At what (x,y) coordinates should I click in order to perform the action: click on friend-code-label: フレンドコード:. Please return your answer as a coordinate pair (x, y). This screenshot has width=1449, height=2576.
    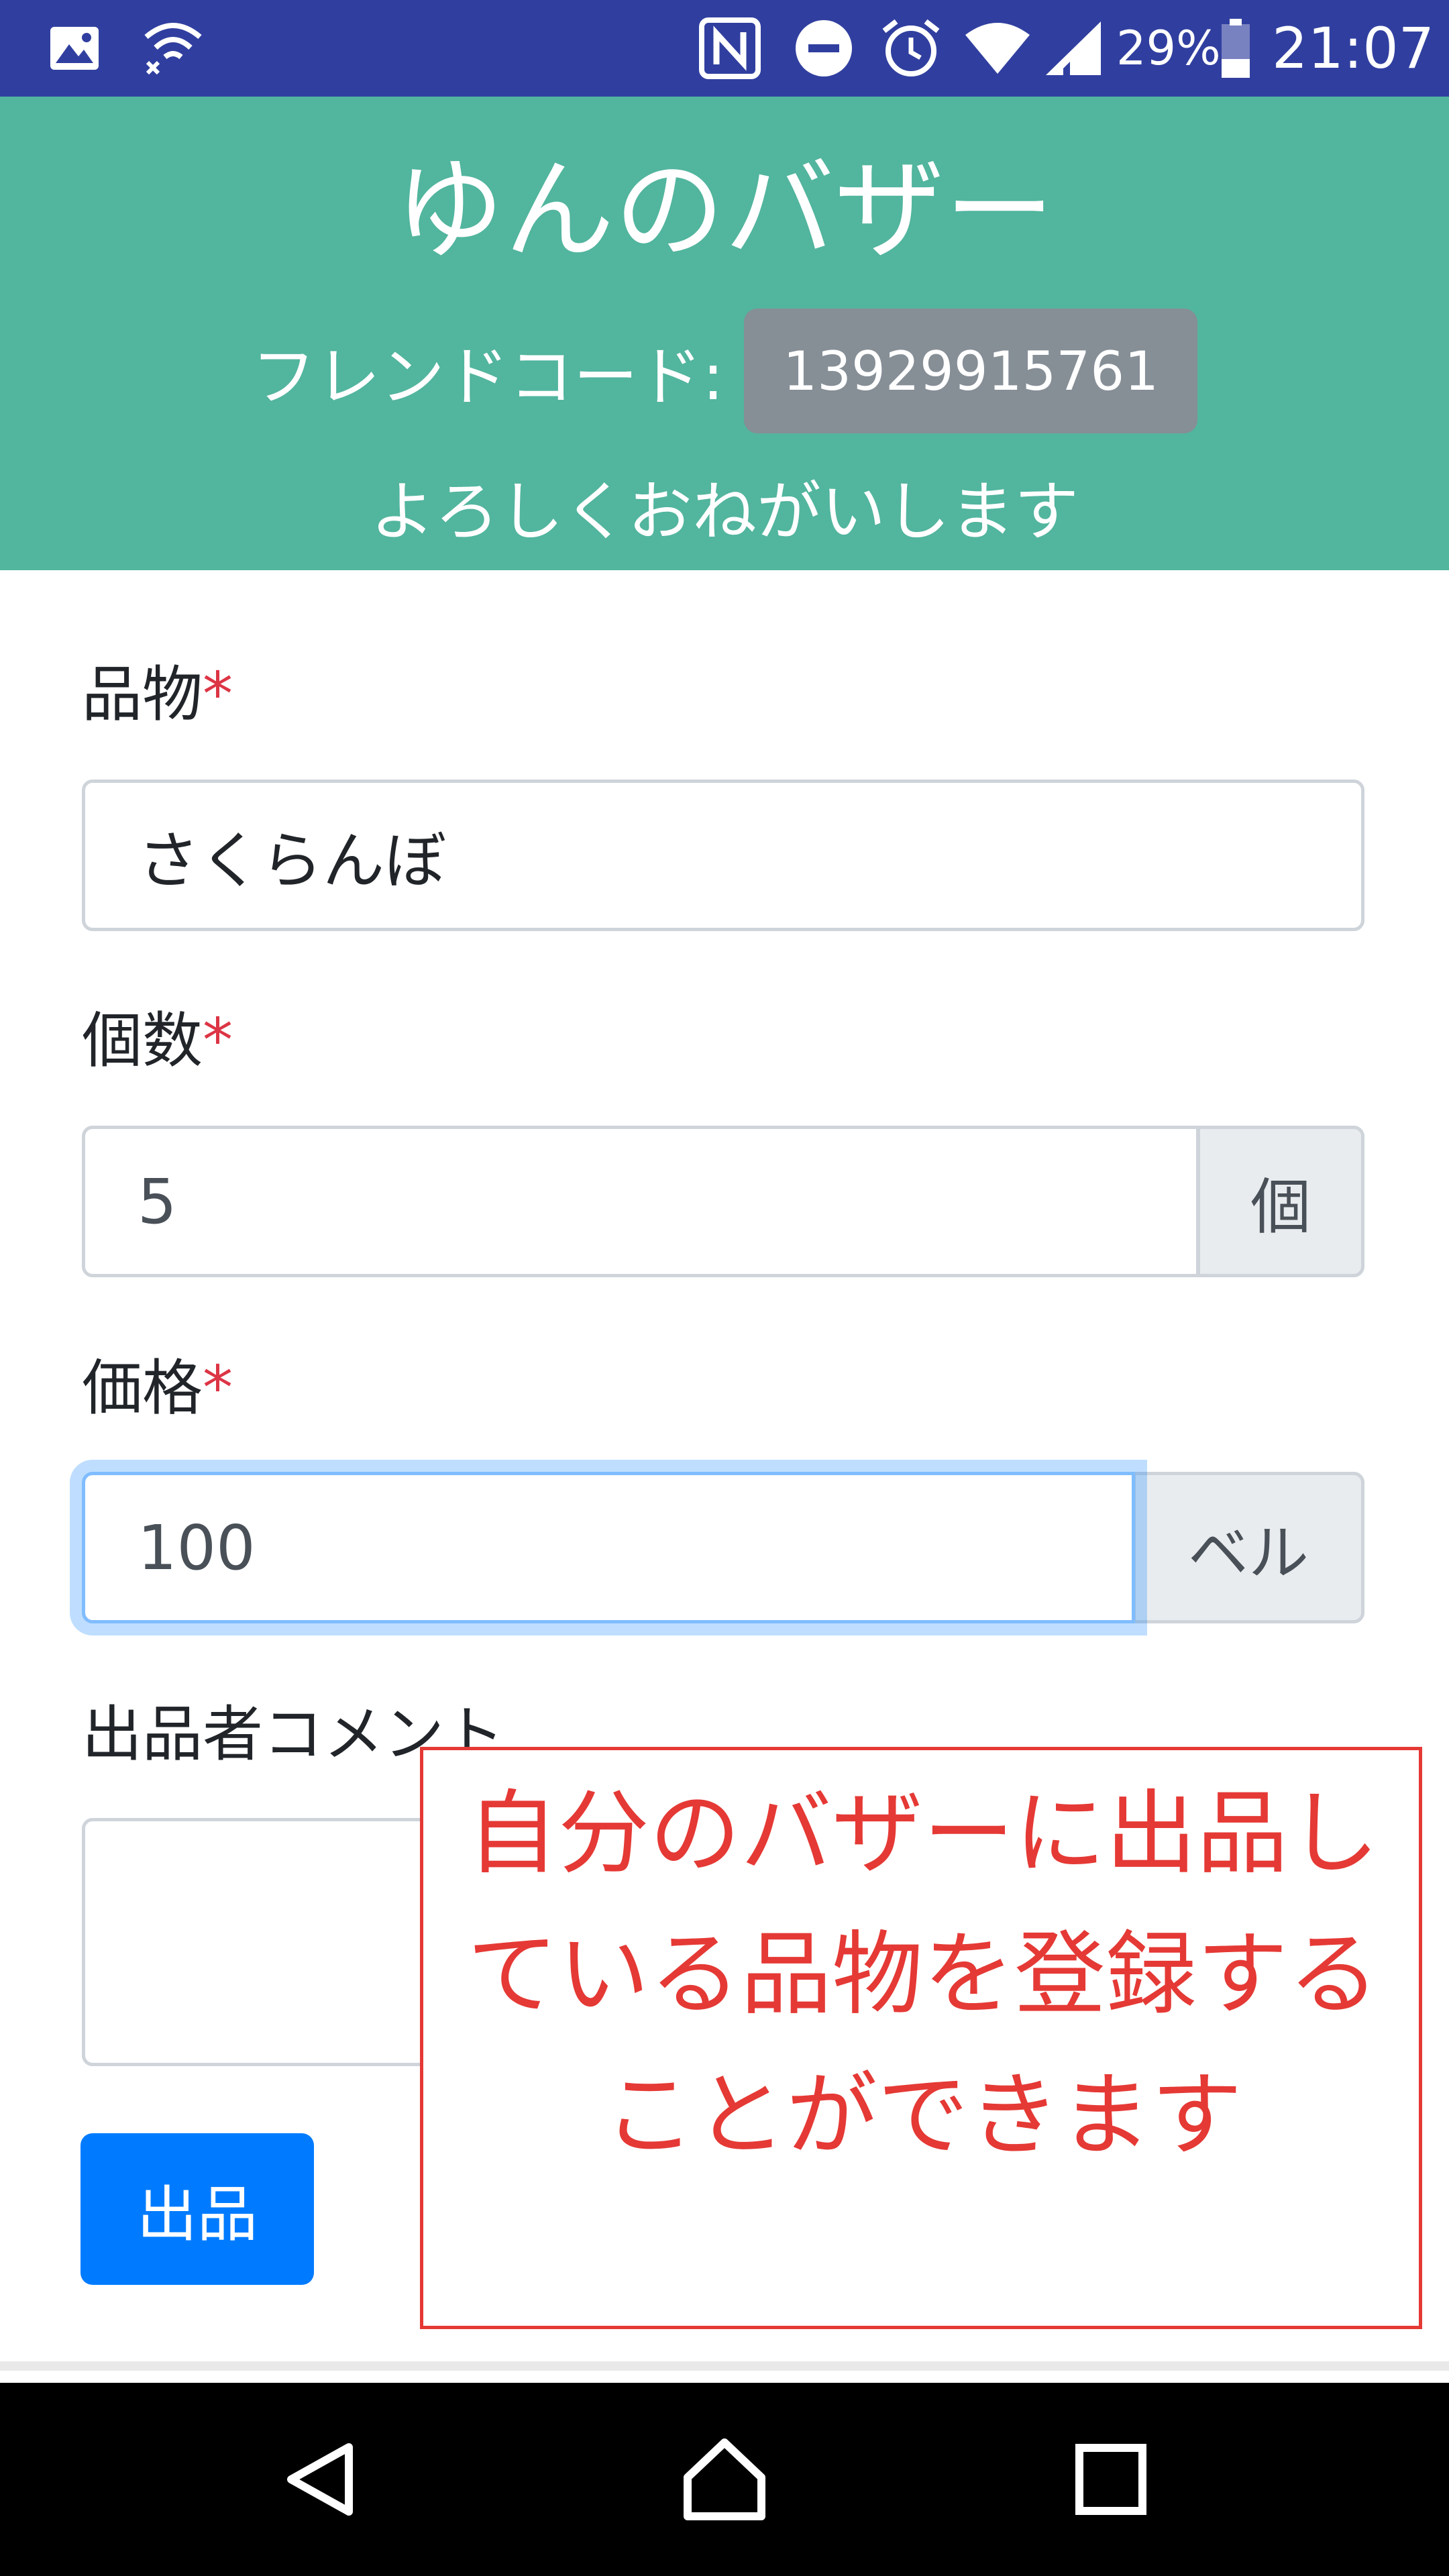
    Looking at the image, I should click on (487, 377).